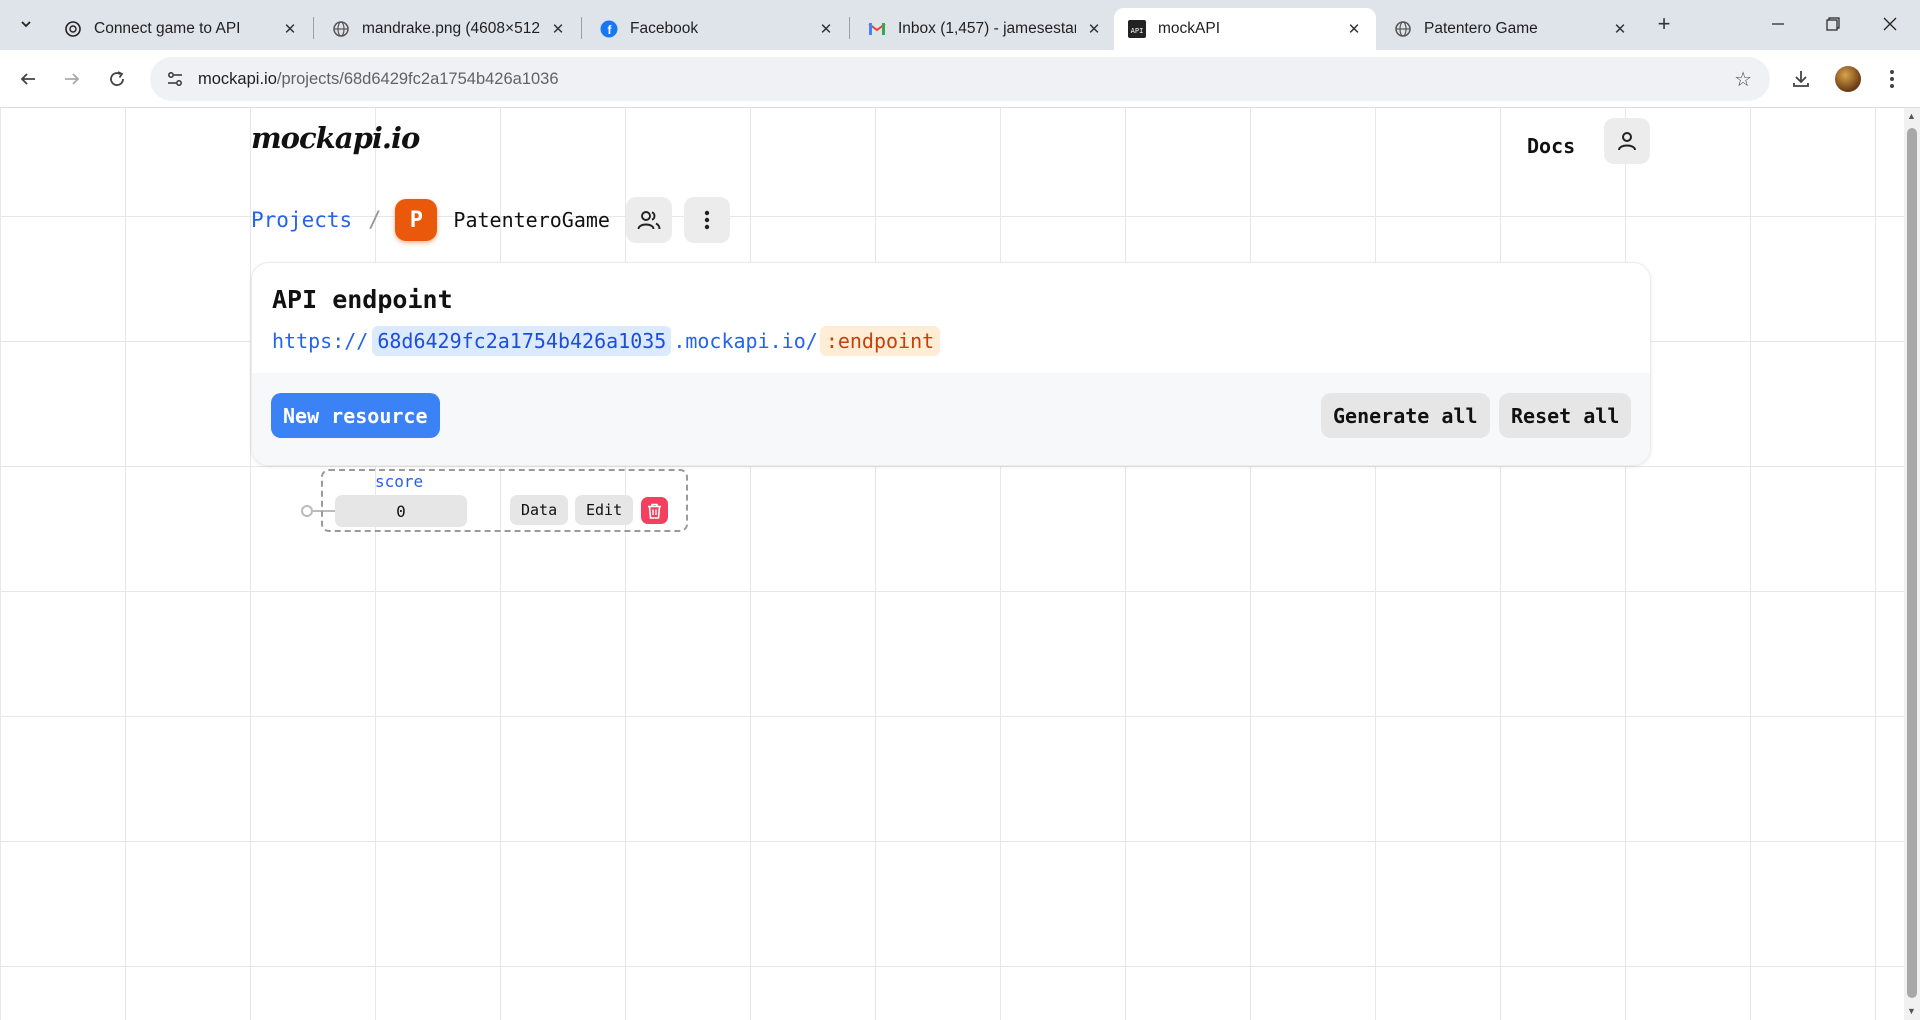 The height and width of the screenshot is (1020, 1920). I want to click on restore-icon, so click(1833, 24).